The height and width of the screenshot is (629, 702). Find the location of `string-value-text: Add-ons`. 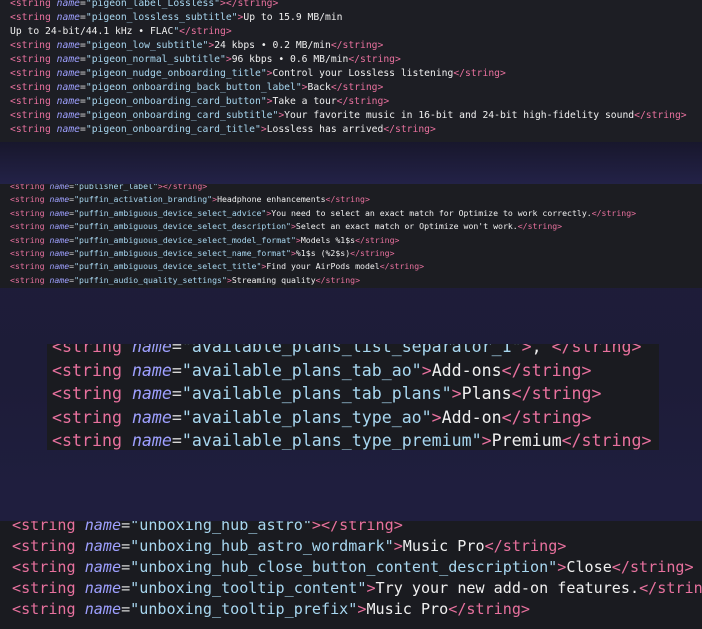

string-value-text: Add-ons is located at coordinates (466, 370).